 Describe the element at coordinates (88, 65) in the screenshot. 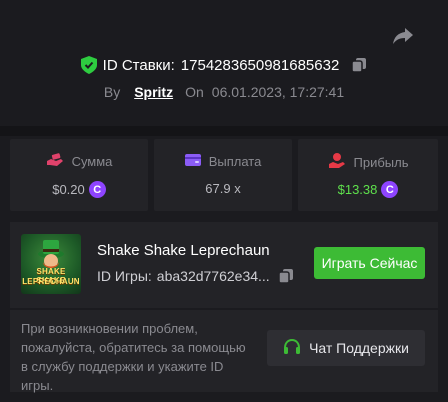

I see `shield-check-icon` at that location.